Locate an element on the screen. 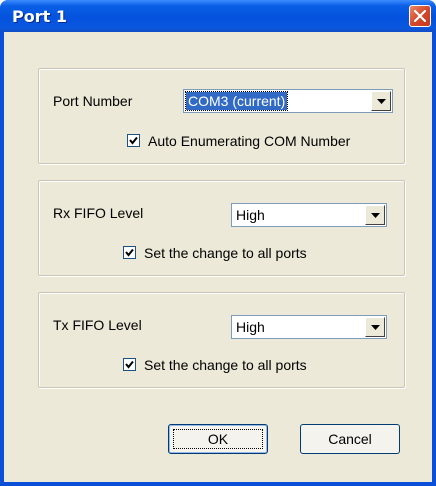  port-number-label: Port Number is located at coordinates (93, 101).